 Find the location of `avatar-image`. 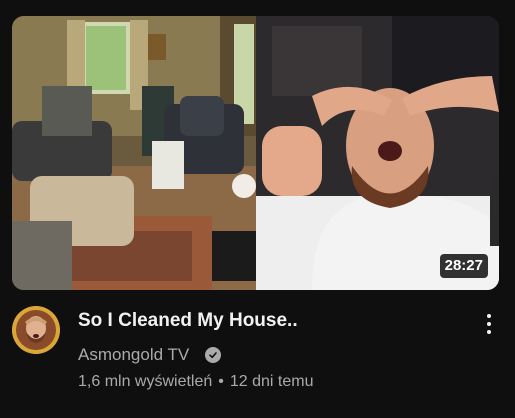

avatar-image is located at coordinates (36, 330).